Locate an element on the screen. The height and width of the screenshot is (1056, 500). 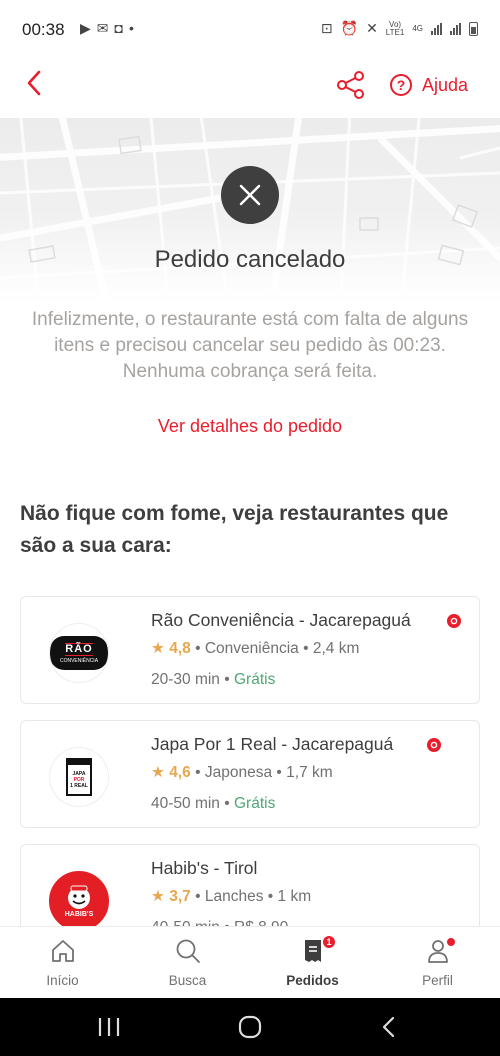
back-button is located at coordinates (35, 83).